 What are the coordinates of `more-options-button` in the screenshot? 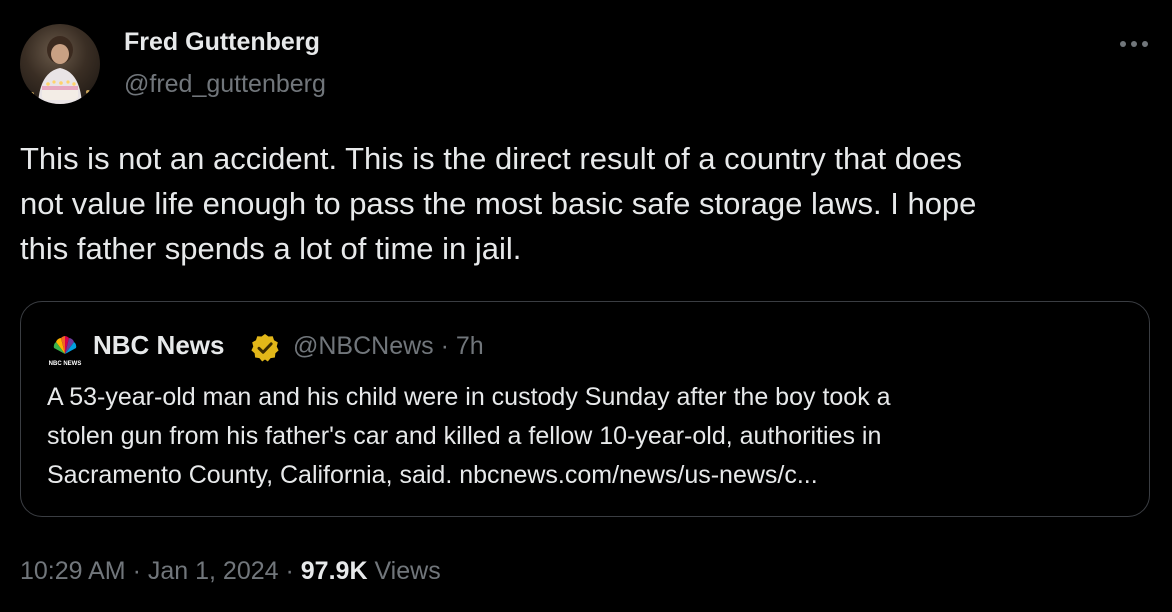 It's located at (1134, 44).